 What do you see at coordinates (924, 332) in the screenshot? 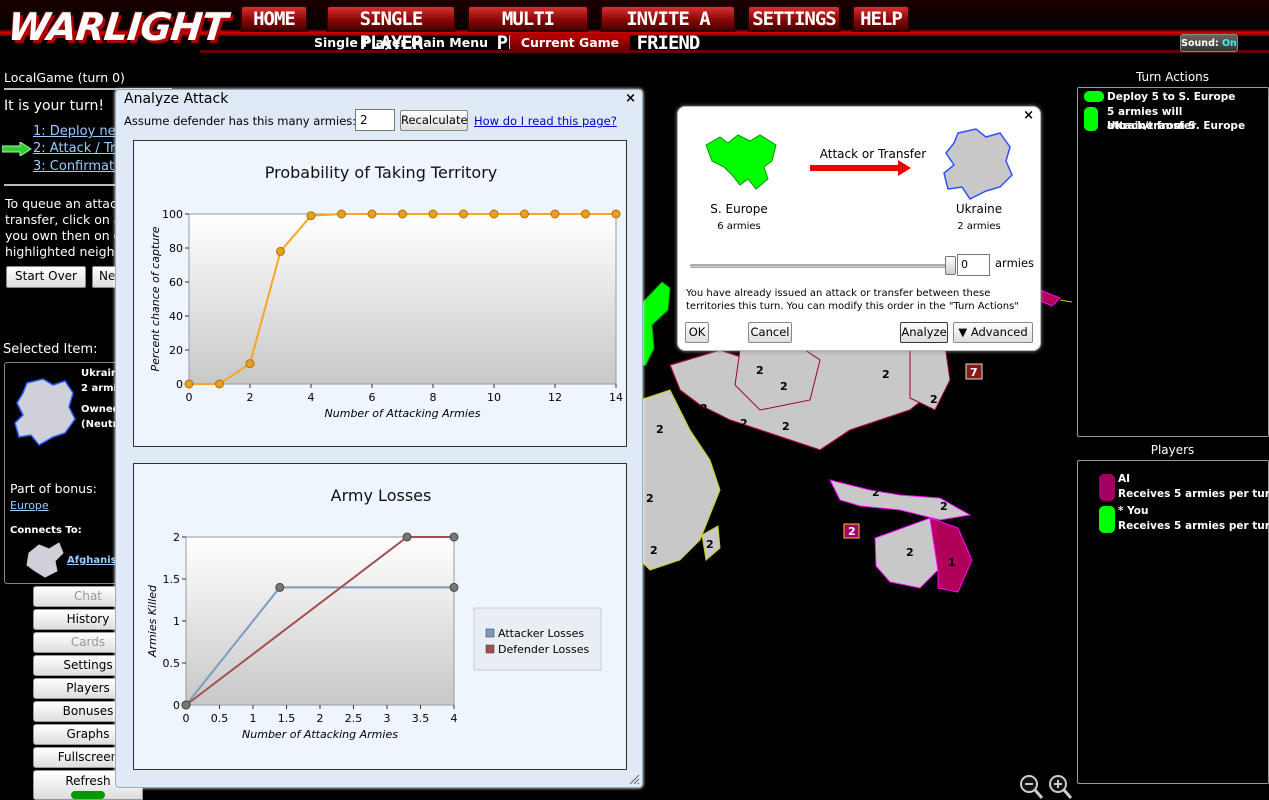
I see `analyze-button: Analyze` at bounding box center [924, 332].